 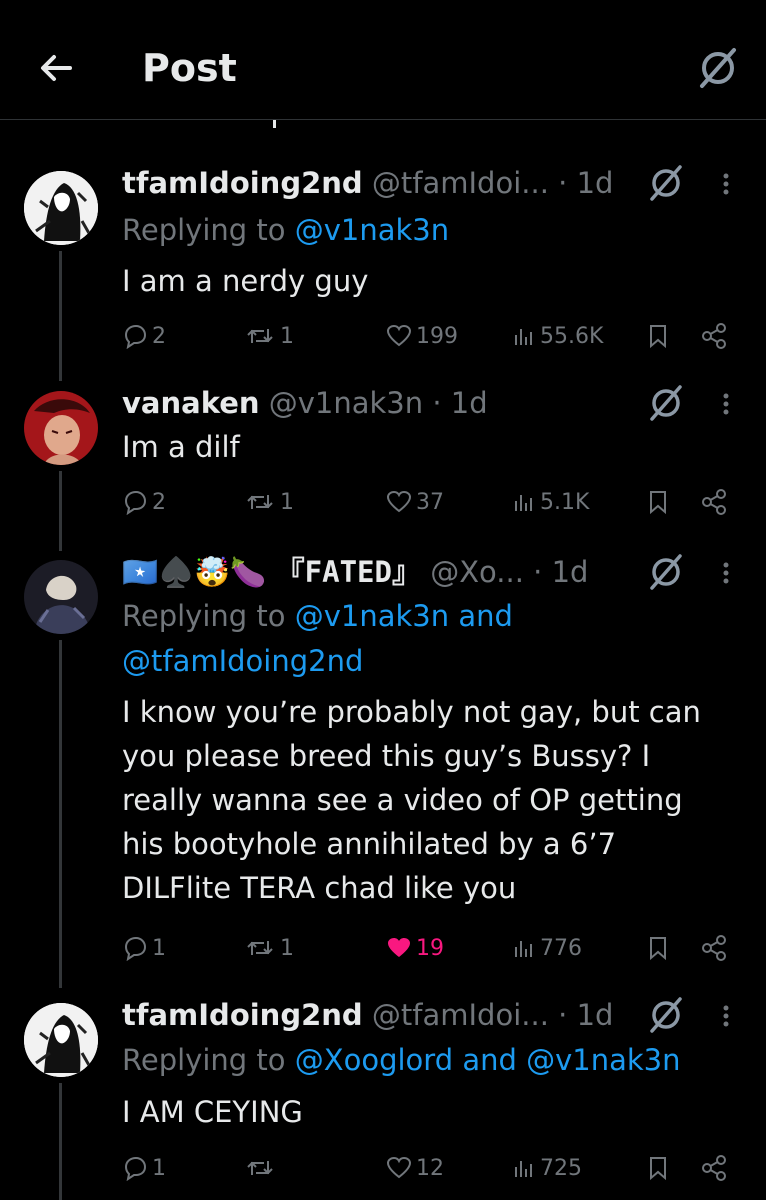 What do you see at coordinates (374, 1060) in the screenshot?
I see `mention-link: @Xooglord` at bounding box center [374, 1060].